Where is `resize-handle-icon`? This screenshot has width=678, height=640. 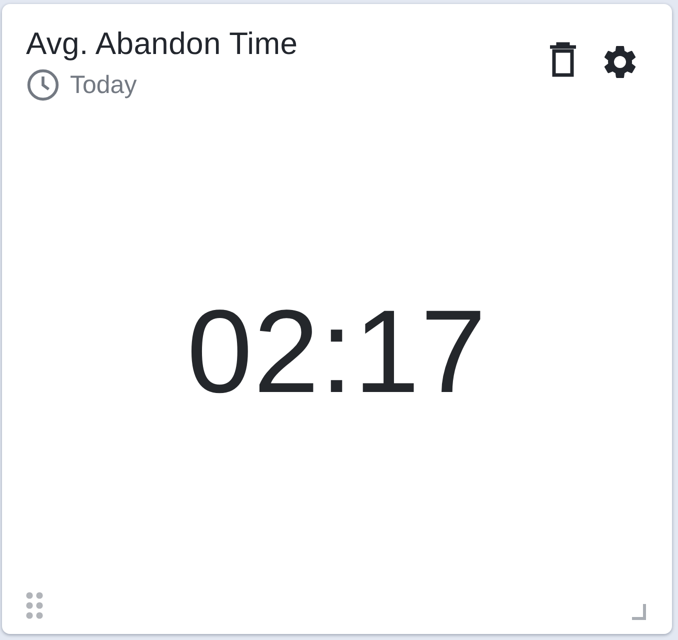 resize-handle-icon is located at coordinates (640, 612).